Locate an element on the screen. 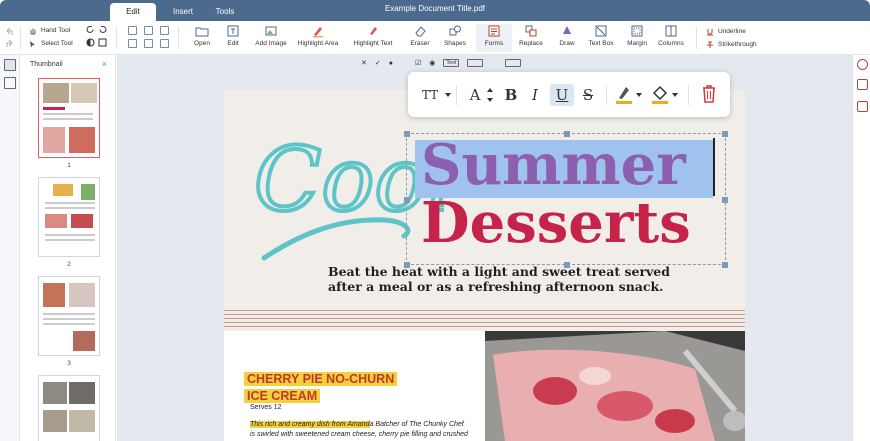  replace-button: Replace is located at coordinates (531, 35).